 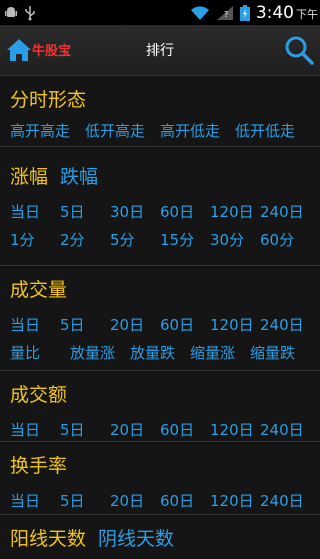 What do you see at coordinates (160, 12) in the screenshot?
I see `status-bar: ? 3:40 下午` at bounding box center [160, 12].